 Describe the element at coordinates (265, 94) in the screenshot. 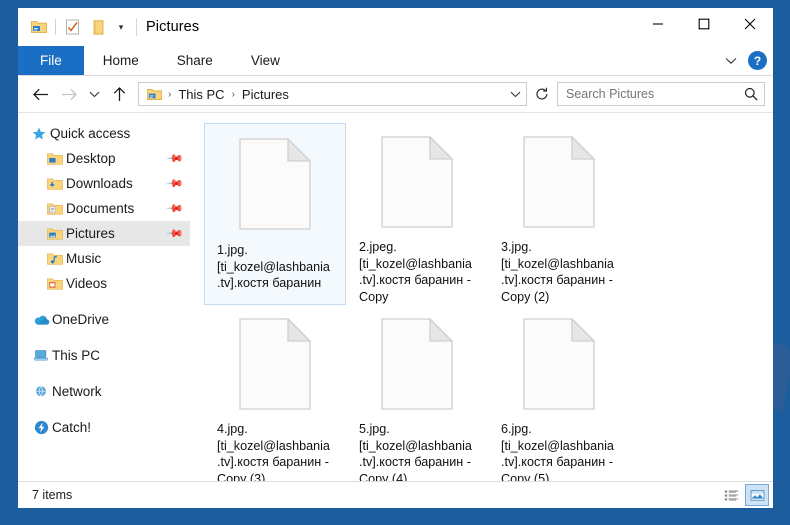

I see `breadcrumb-item-pictures: Pictures` at that location.